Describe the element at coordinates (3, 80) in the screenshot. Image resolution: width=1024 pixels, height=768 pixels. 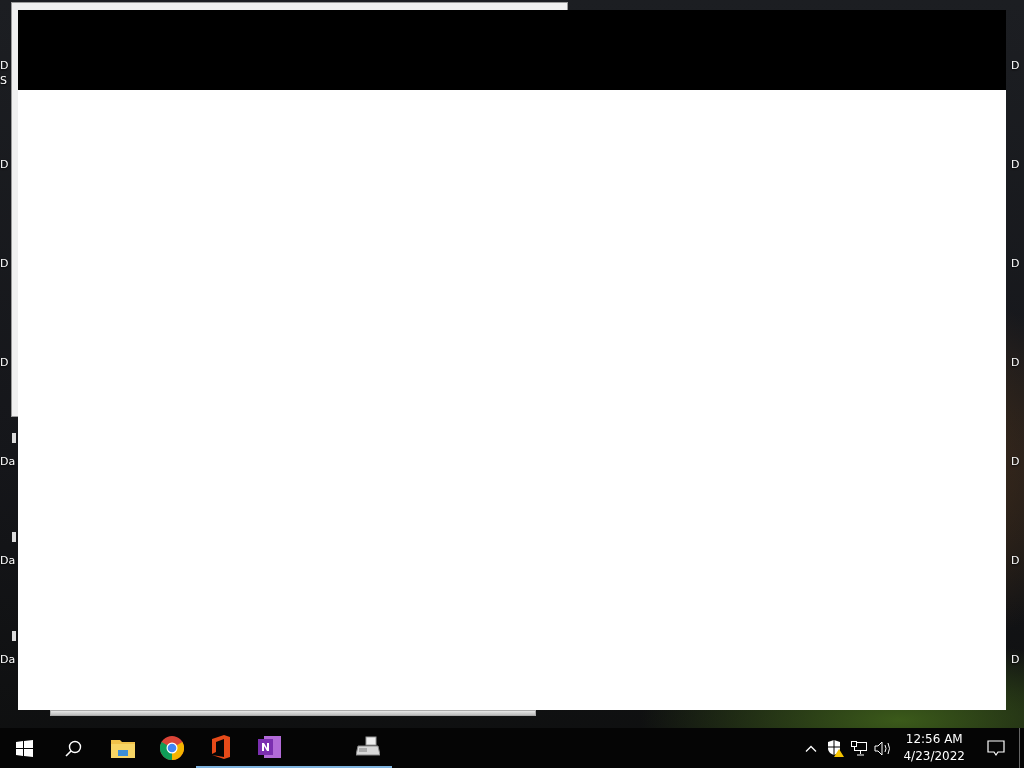
I see `desktop-icon-label: S` at that location.